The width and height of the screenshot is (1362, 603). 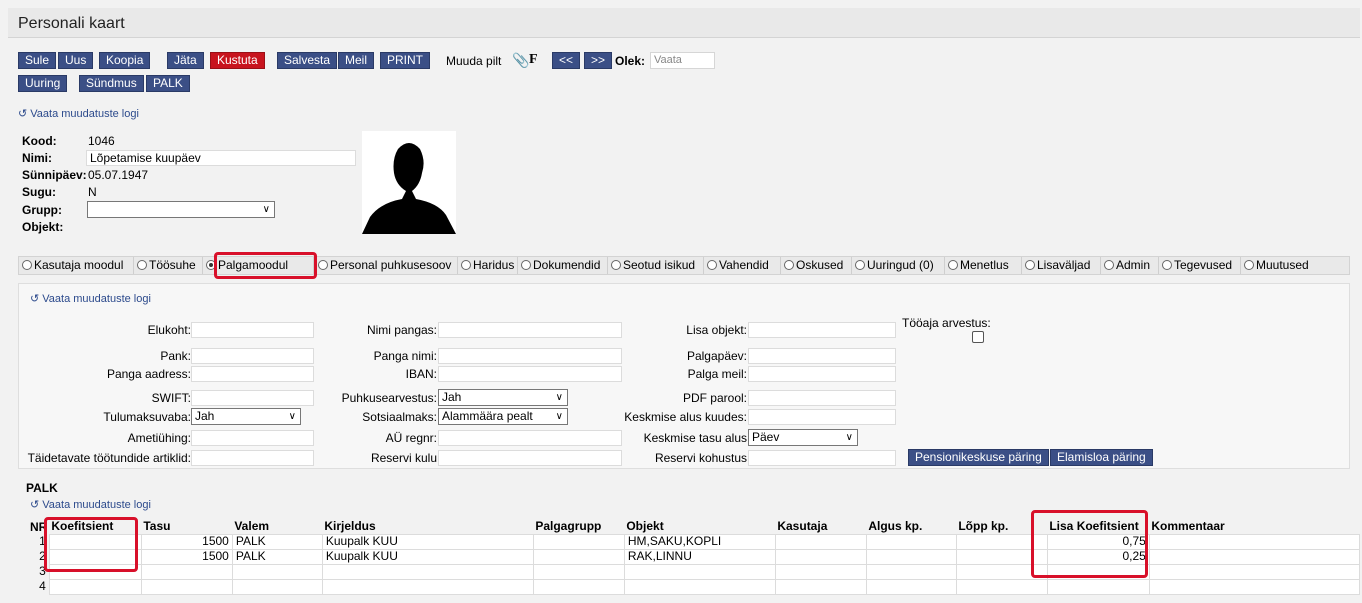 What do you see at coordinates (76, 265) in the screenshot?
I see `tab-kasutaja-moodul: Kasutaja moodul` at bounding box center [76, 265].